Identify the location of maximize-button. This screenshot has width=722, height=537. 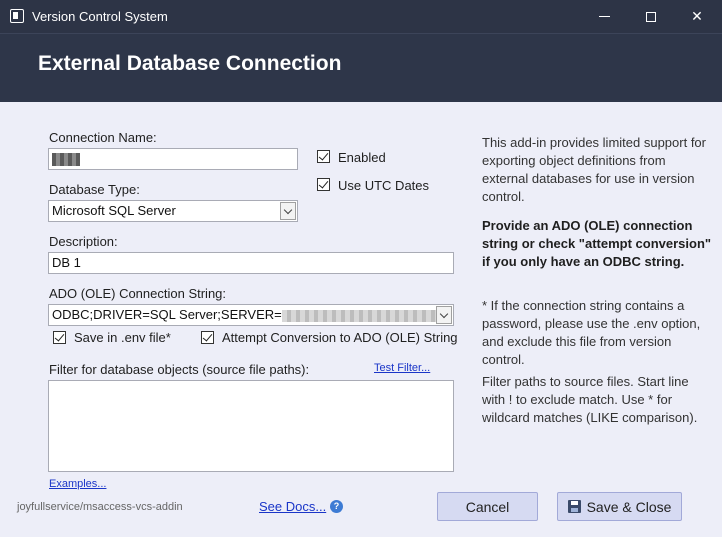
(651, 16).